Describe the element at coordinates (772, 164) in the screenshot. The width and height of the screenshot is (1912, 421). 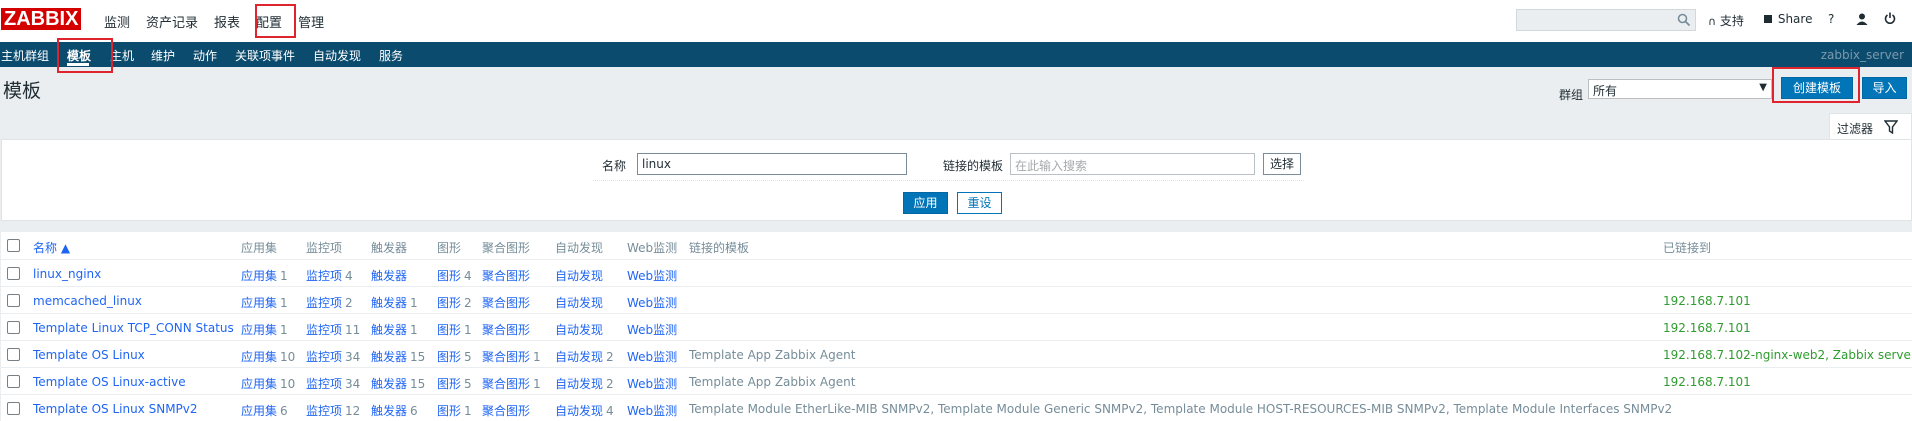
I see `filter-name-input: linux` at that location.